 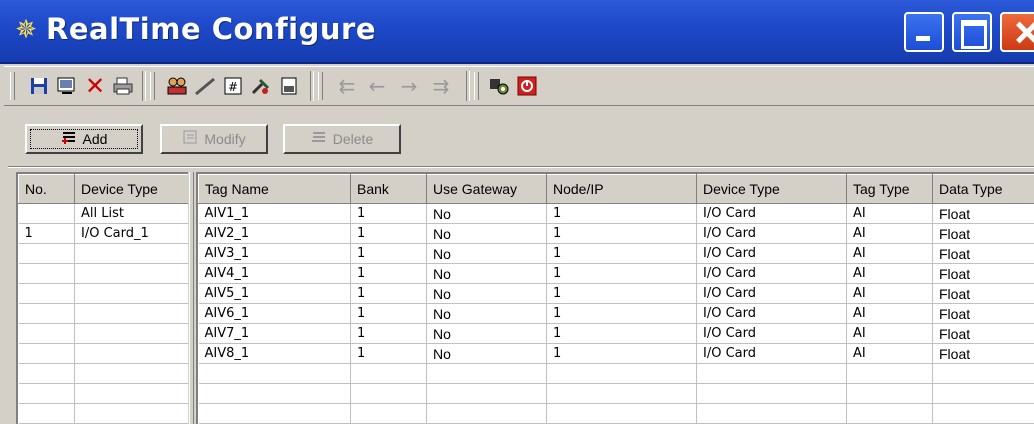 What do you see at coordinates (388, 373) in the screenshot?
I see `bank-cell` at bounding box center [388, 373].